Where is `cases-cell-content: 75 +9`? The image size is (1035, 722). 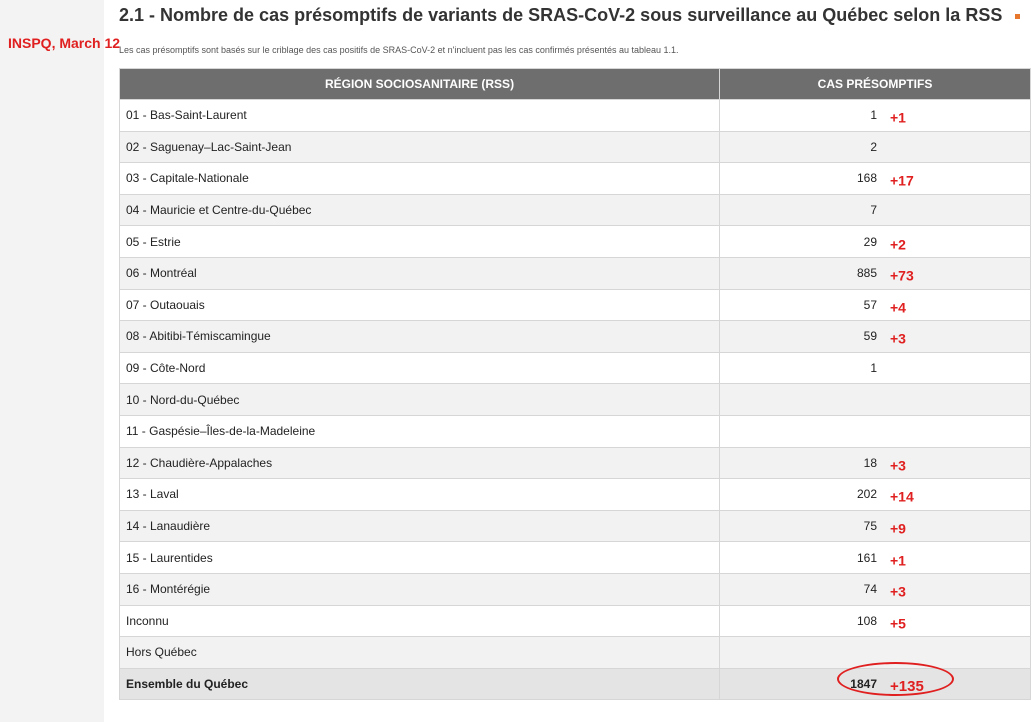
cases-cell-content: 75 +9 is located at coordinates (875, 526).